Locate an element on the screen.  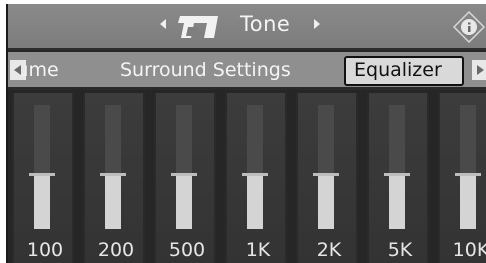
eq-band-1k: 1K is located at coordinates (256, 178).